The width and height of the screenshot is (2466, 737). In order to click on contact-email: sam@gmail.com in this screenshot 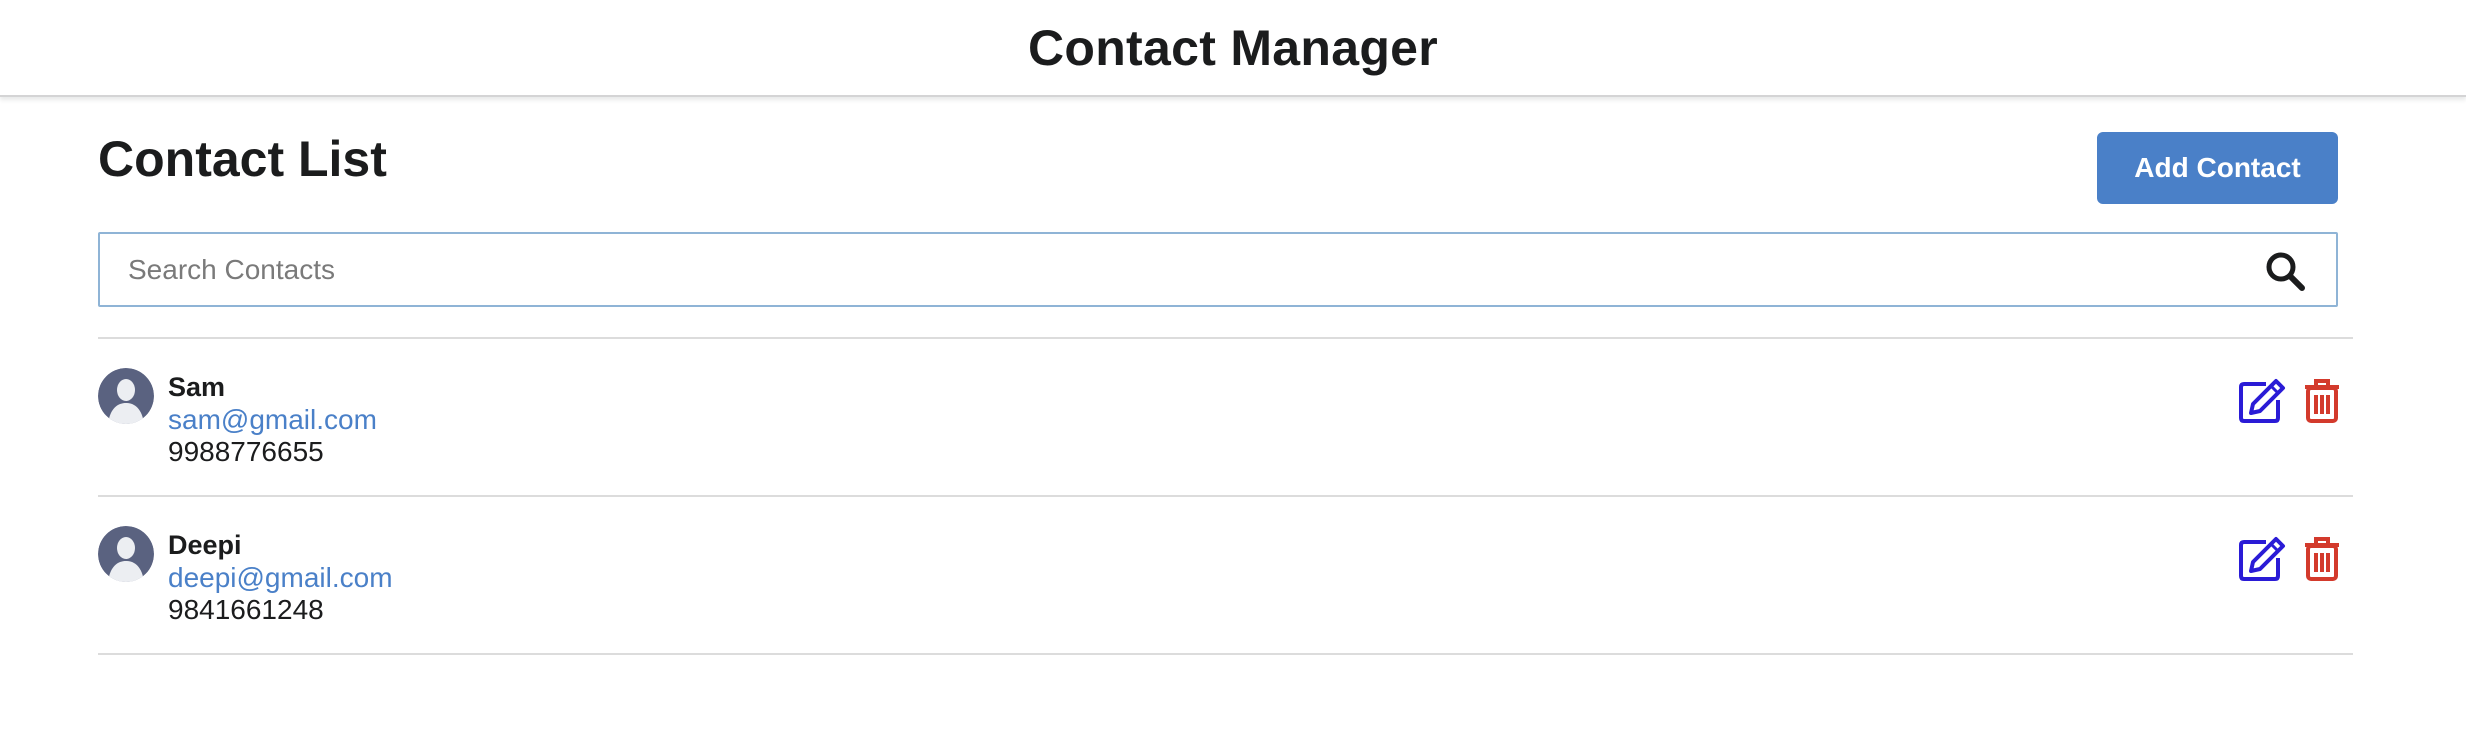, I will do `click(272, 419)`.